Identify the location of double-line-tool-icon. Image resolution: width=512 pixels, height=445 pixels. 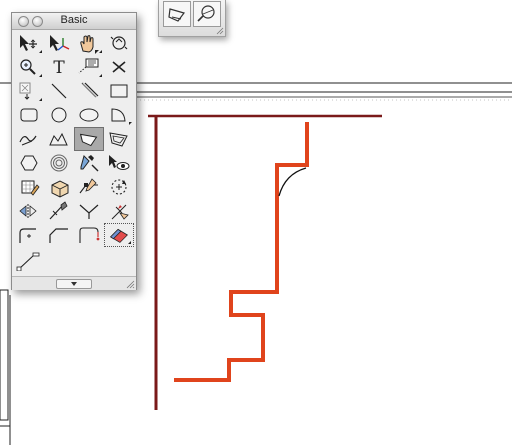
(90, 90).